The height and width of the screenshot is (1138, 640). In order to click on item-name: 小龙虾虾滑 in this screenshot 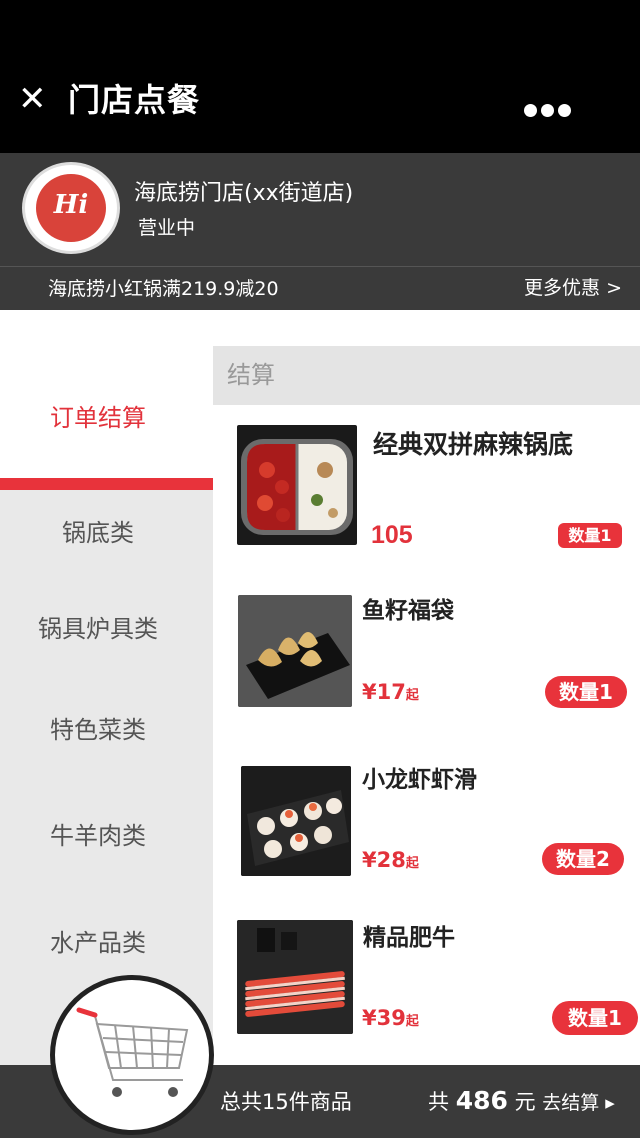, I will do `click(419, 780)`.